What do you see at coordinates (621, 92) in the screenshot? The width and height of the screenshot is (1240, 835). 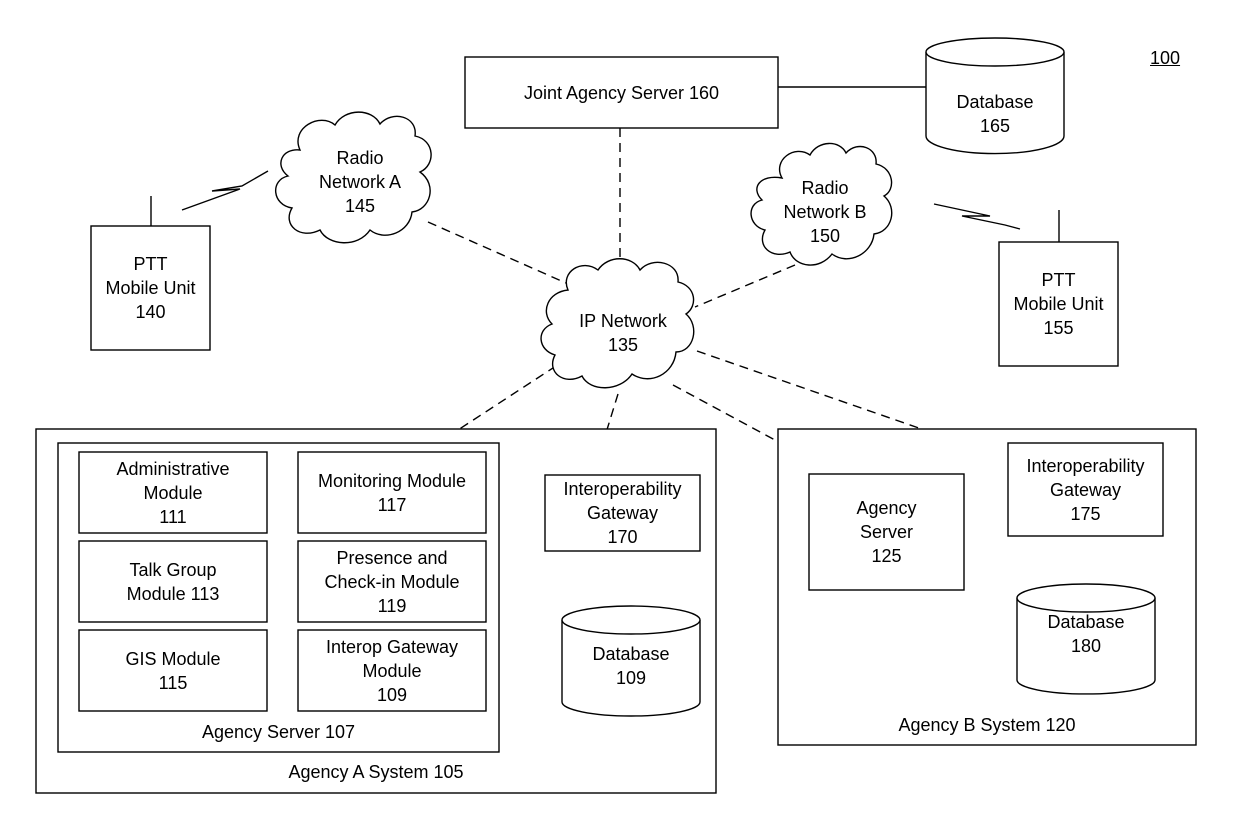 I see `joint-agency-server-label: Joint Agency Server 160` at bounding box center [621, 92].